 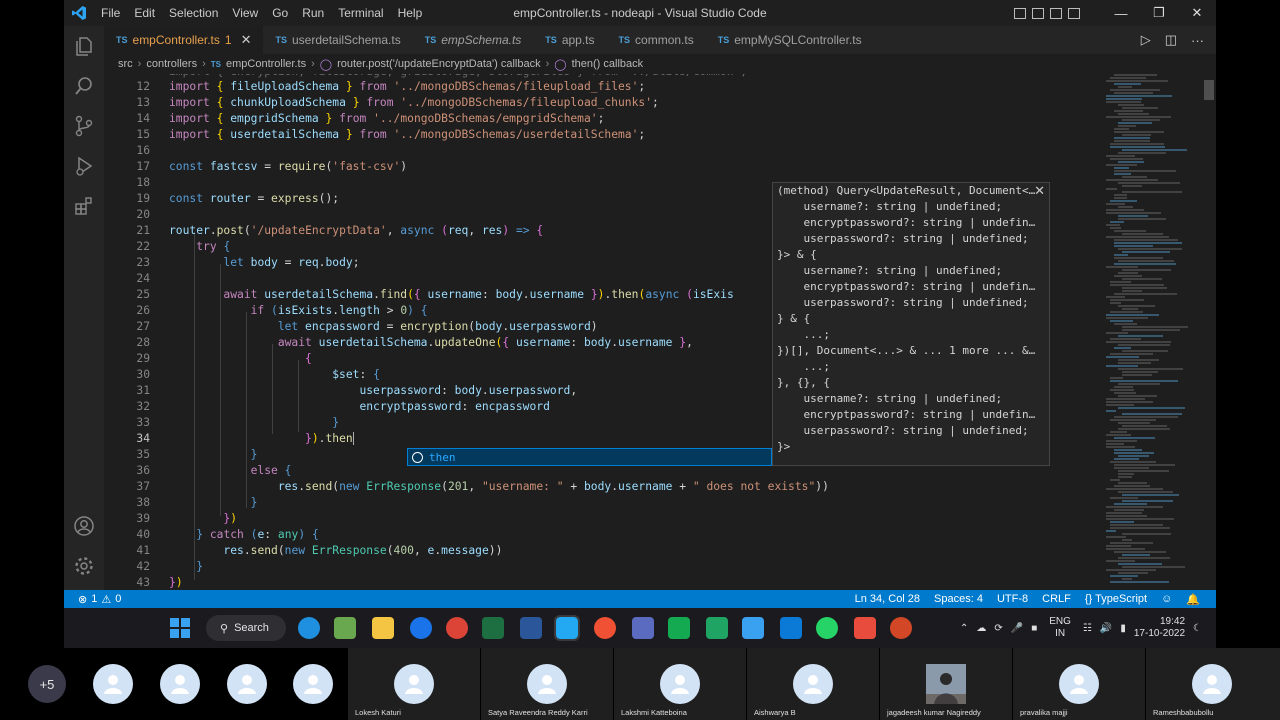 What do you see at coordinates (1056, 599) in the screenshot?
I see `line-endings: CRLF` at bounding box center [1056, 599].